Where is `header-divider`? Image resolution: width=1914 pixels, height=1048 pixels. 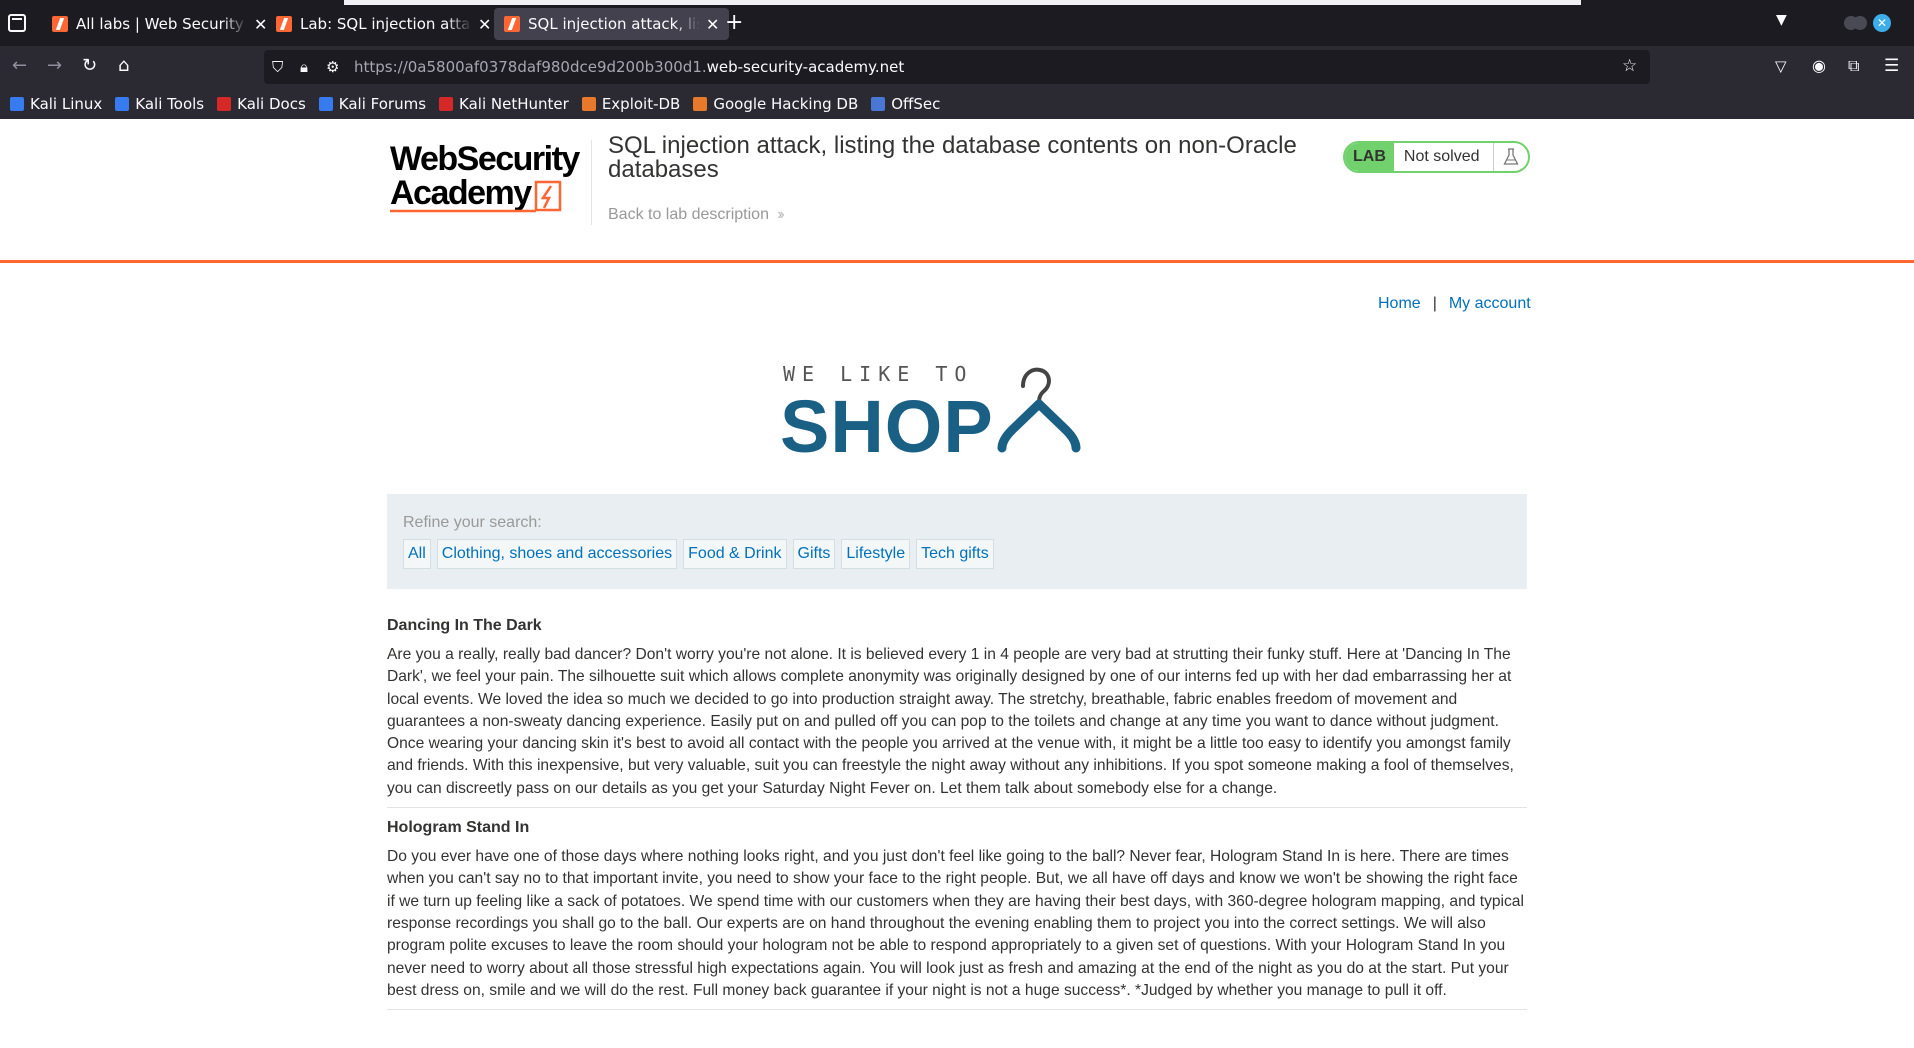
header-divider is located at coordinates (591, 182).